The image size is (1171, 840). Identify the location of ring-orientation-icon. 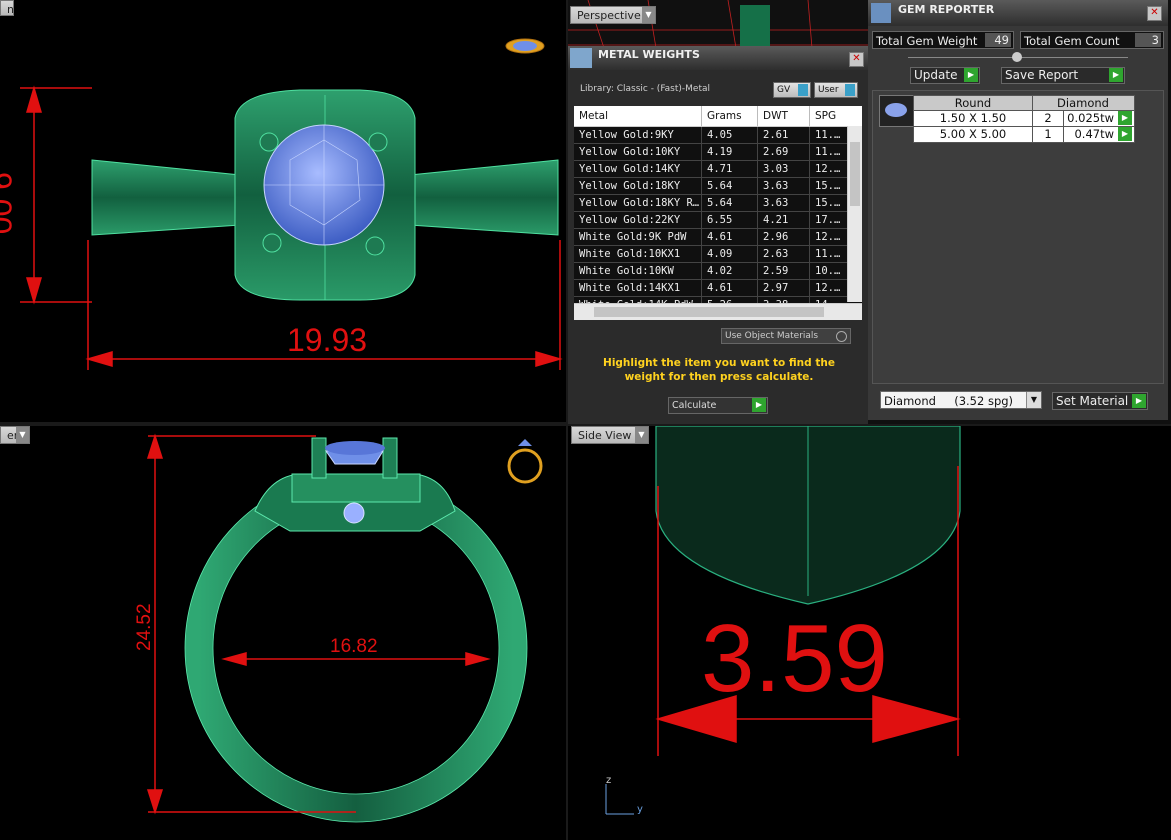
(525, 461).